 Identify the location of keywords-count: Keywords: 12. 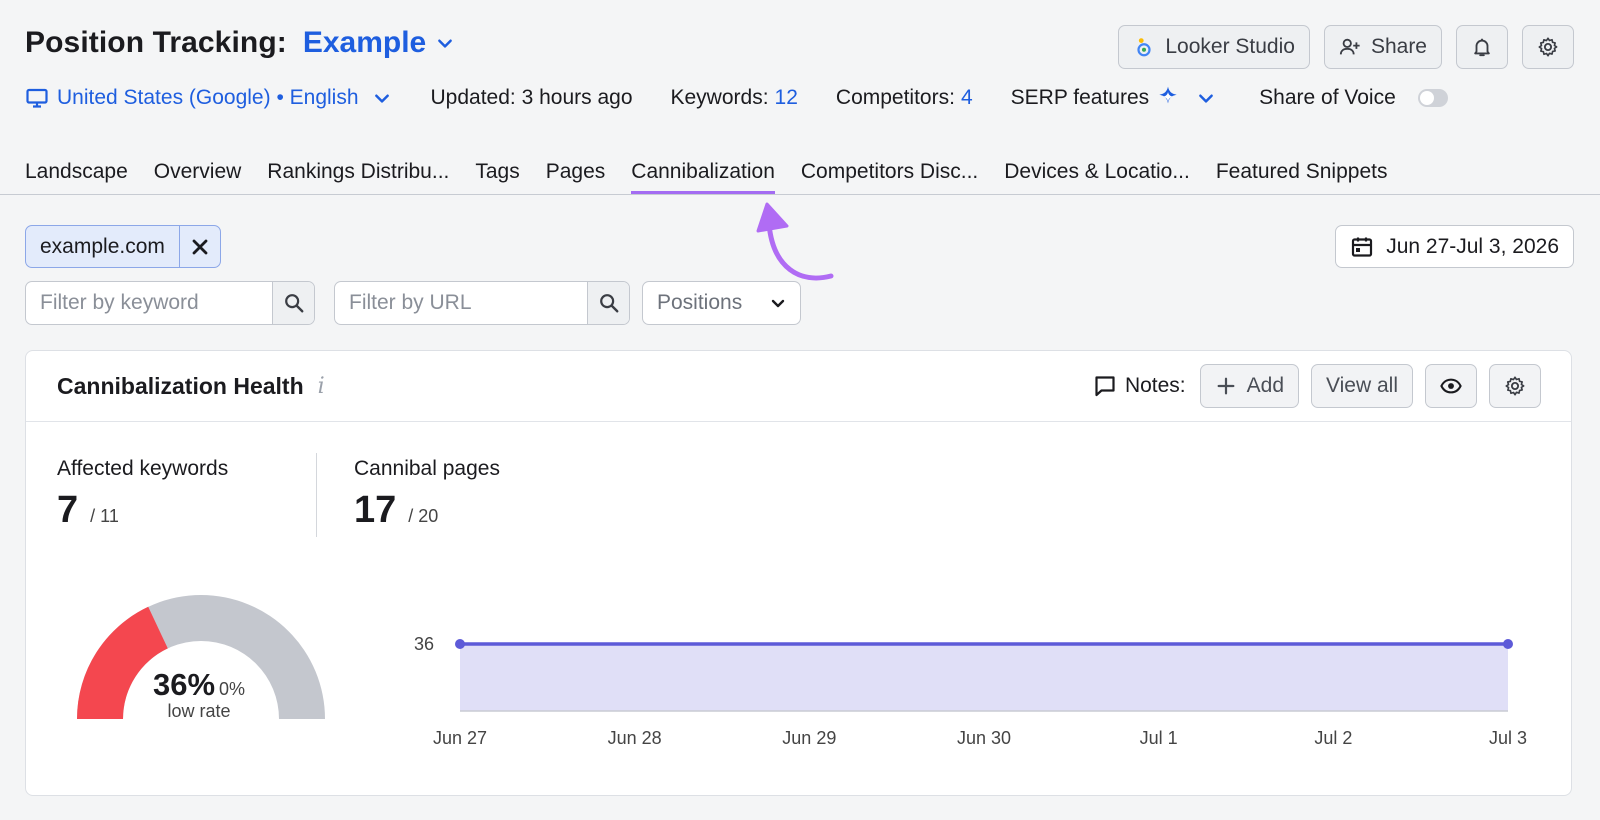
(734, 98).